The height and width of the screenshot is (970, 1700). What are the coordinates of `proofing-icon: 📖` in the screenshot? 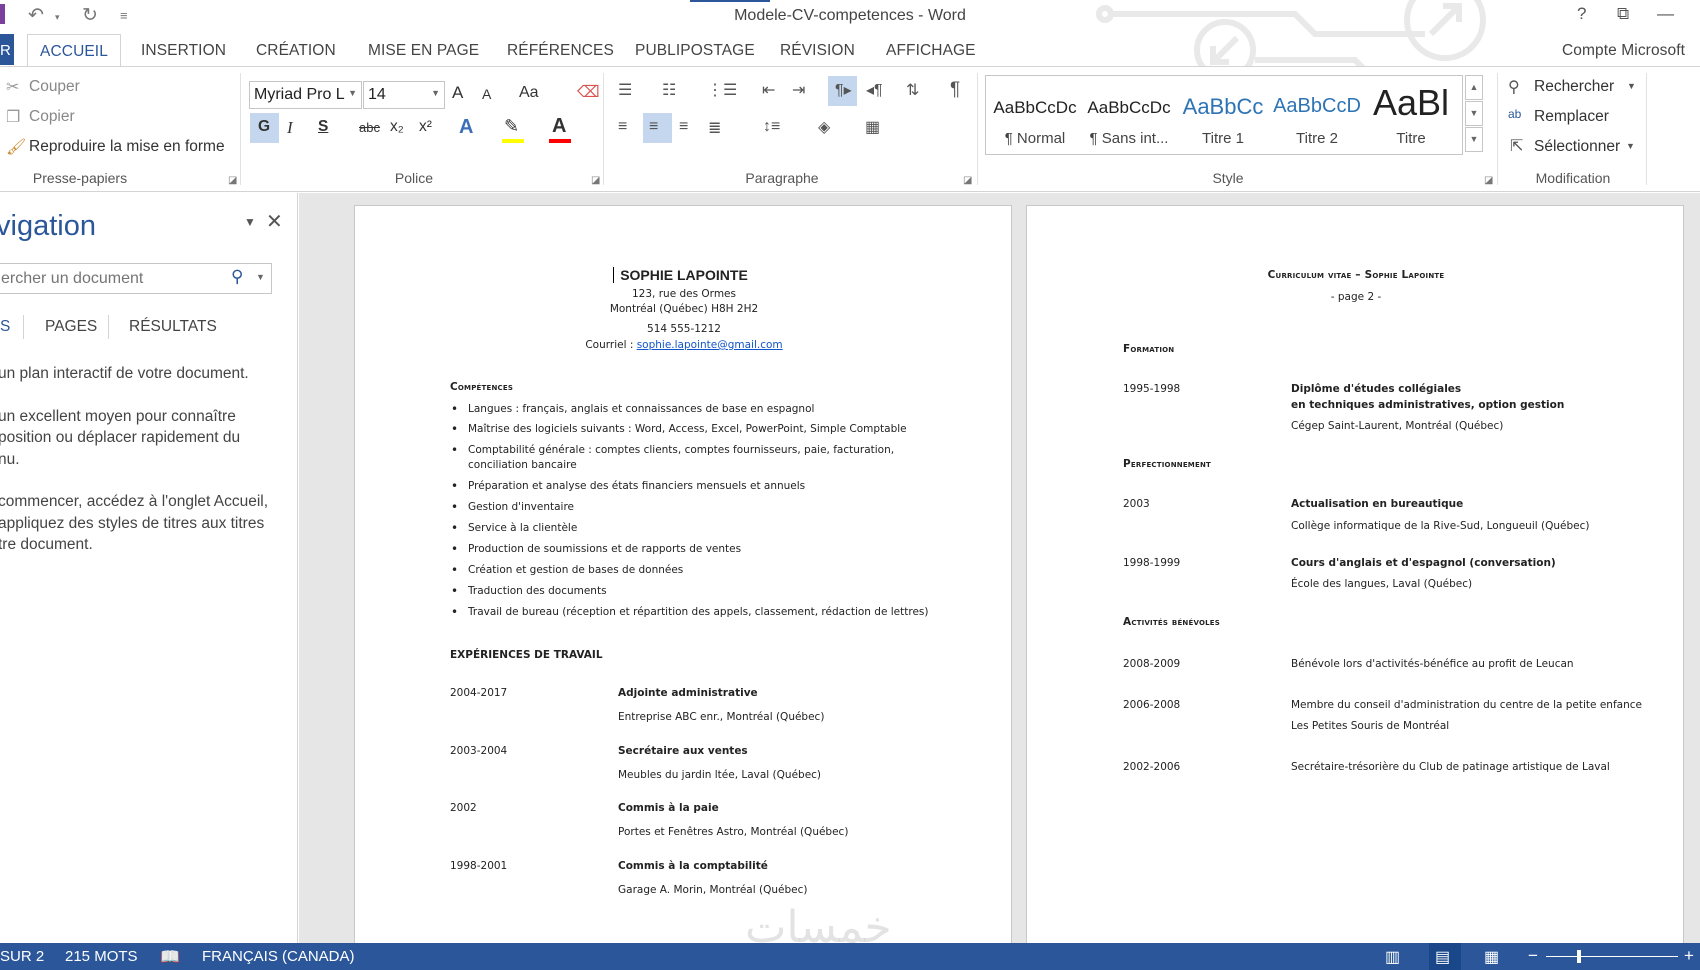 It's located at (170, 957).